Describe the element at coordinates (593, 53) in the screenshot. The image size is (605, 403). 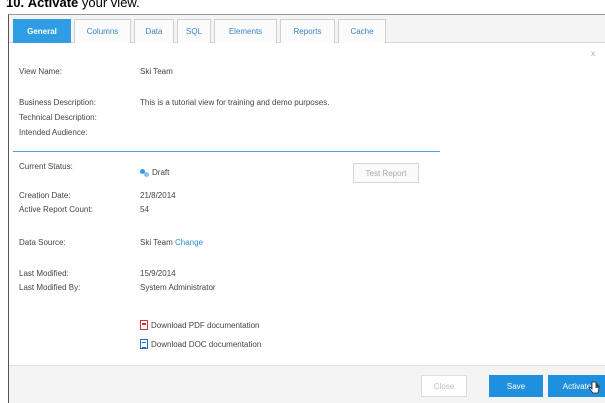
I see `close-icon: x` at that location.